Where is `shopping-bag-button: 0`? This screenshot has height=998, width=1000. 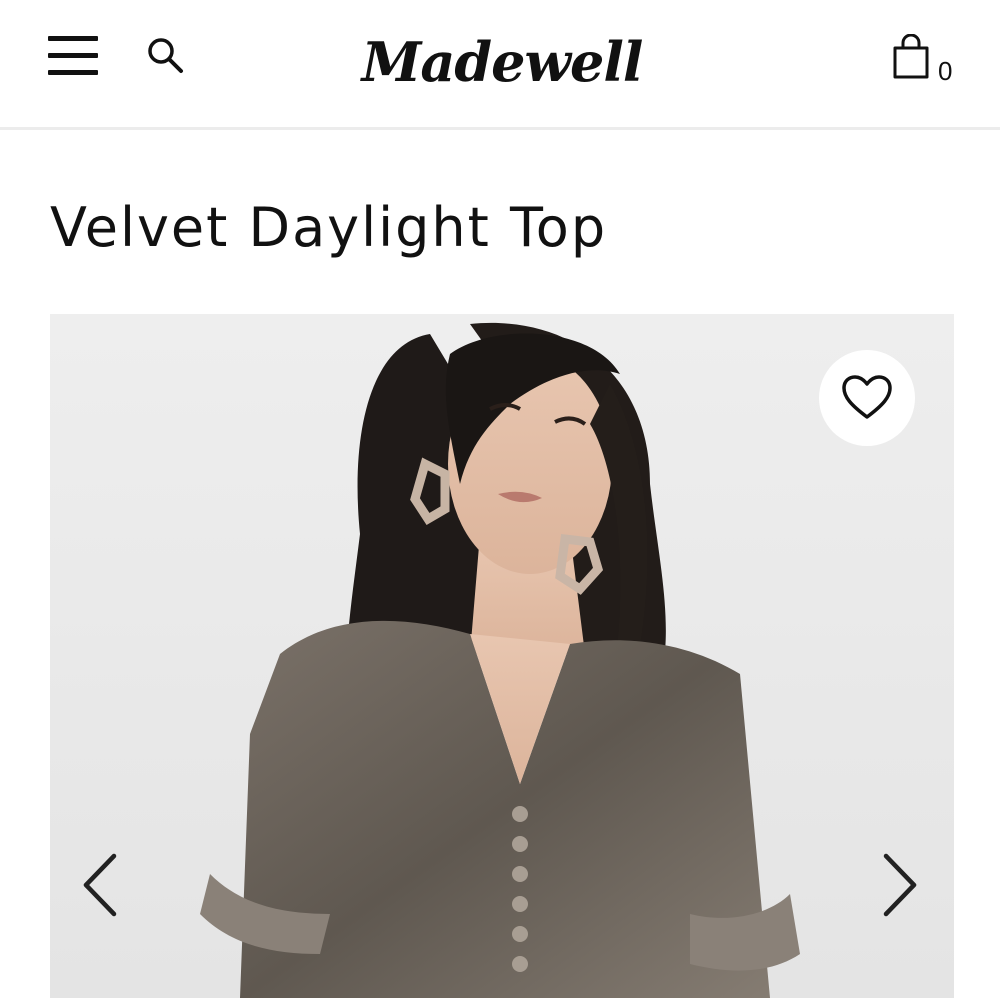 shopping-bag-button: 0 is located at coordinates (925, 60).